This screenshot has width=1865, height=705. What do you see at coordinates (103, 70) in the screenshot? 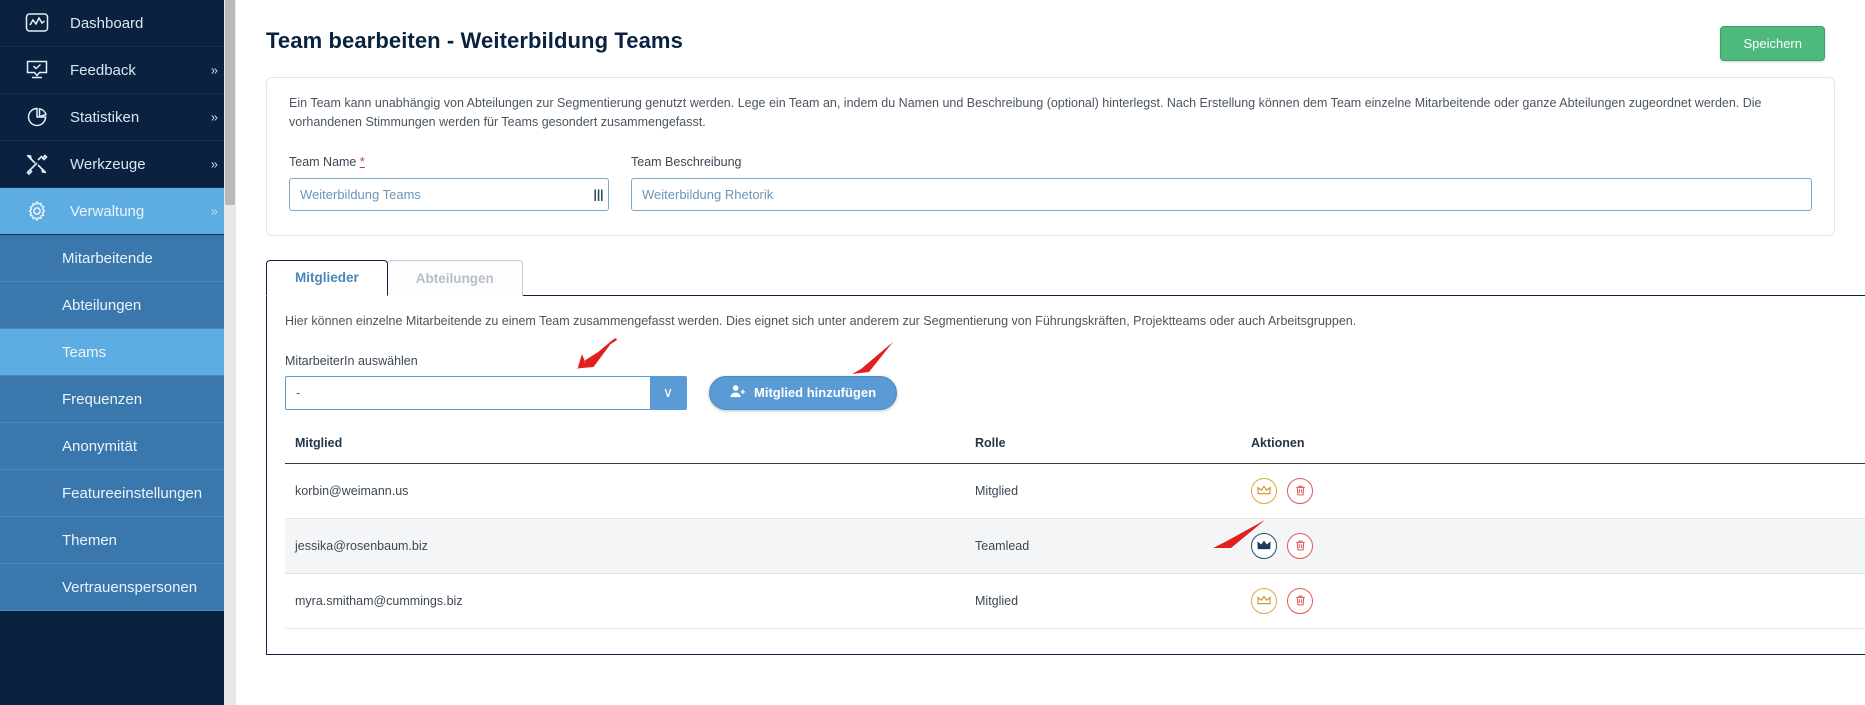
I see `sidebar-item-label: Feedback` at bounding box center [103, 70].